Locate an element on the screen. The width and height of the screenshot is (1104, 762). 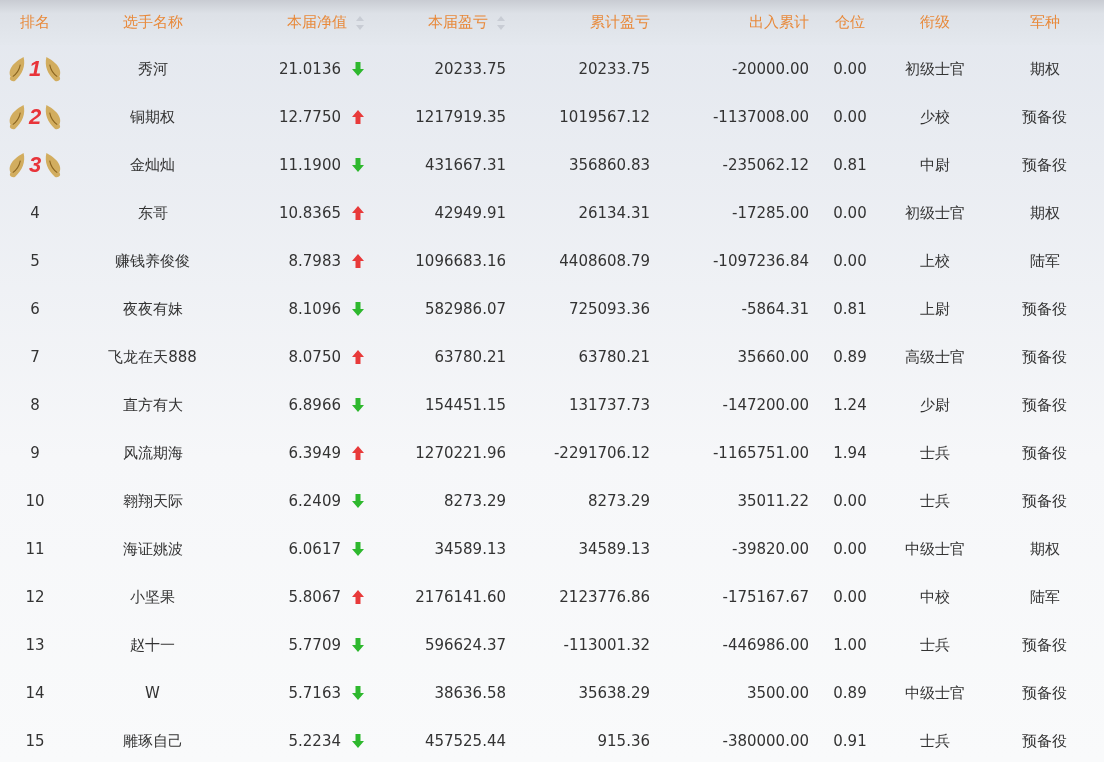
table-cell: 12.7750 is located at coordinates (309, 117).